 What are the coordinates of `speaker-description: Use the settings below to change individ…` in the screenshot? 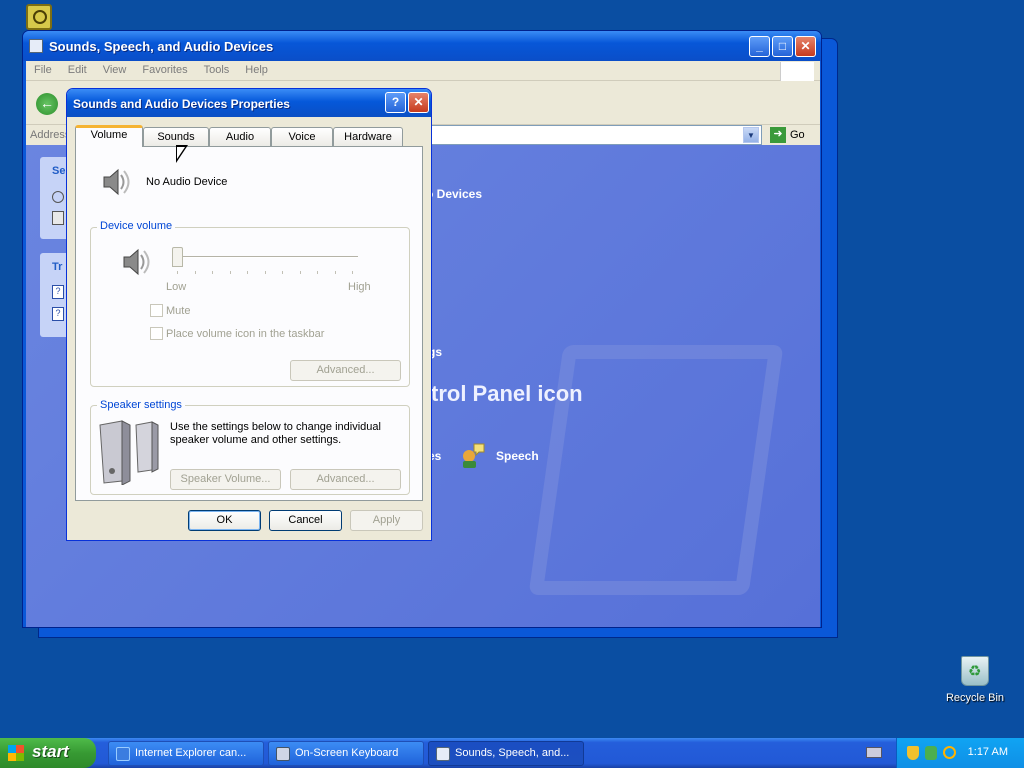 It's located at (275, 433).